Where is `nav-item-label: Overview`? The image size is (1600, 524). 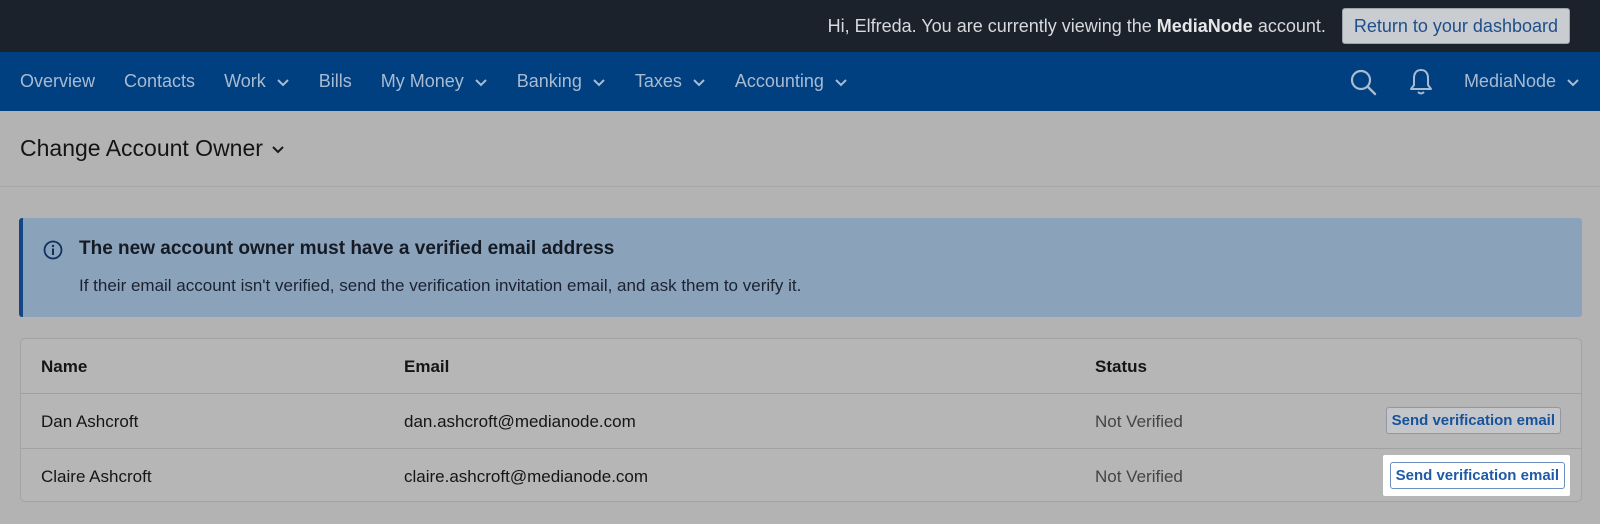 nav-item-label: Overview is located at coordinates (58, 81).